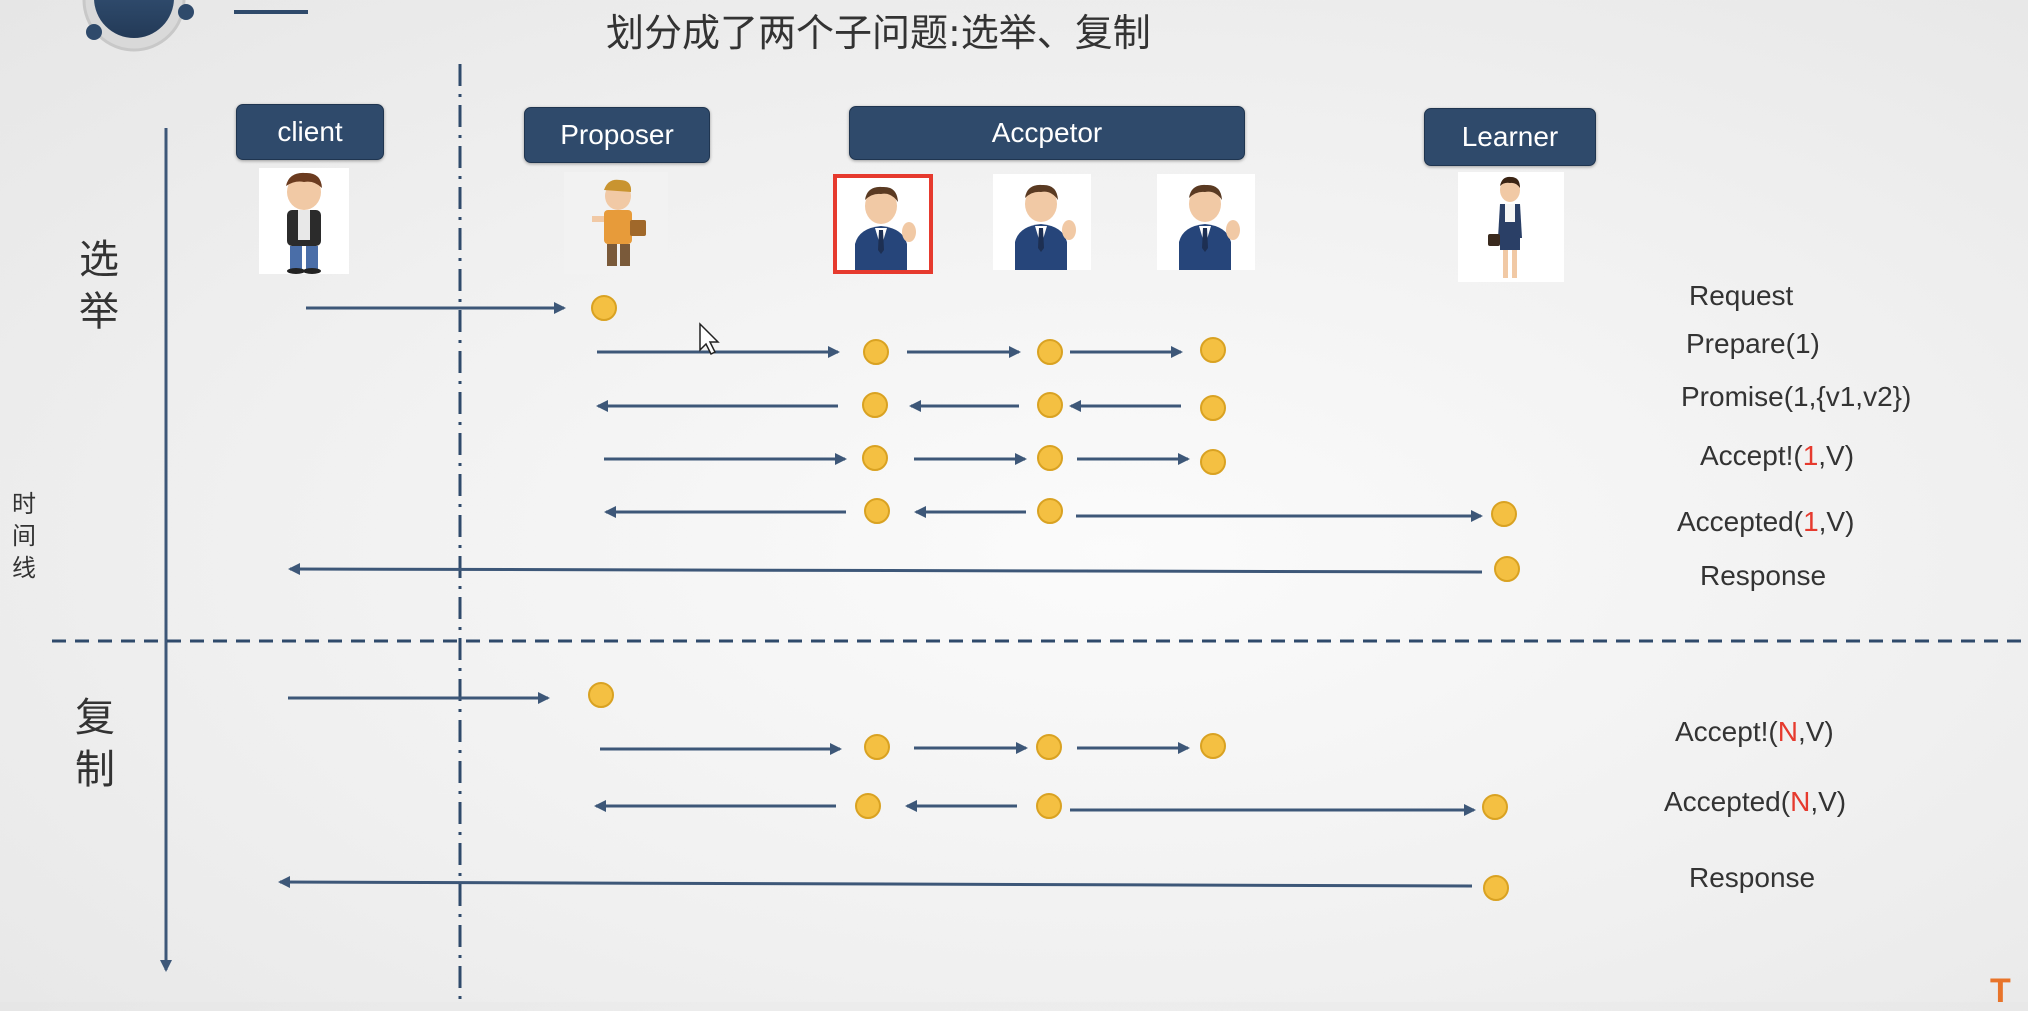  I want to click on acceptor-avatar-1-icon, so click(883, 224).